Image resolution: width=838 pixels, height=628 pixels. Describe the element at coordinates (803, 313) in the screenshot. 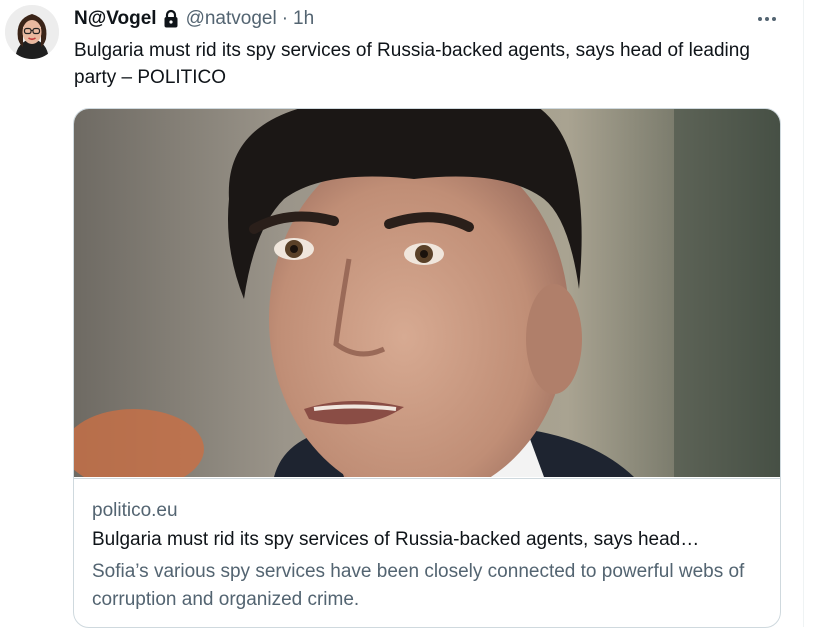

I see `timeline-border` at that location.